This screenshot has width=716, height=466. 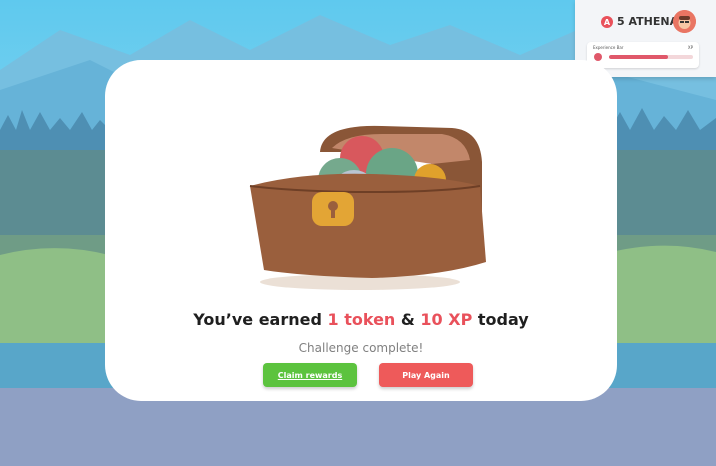 I want to click on xp-star-icon, so click(x=598, y=57).